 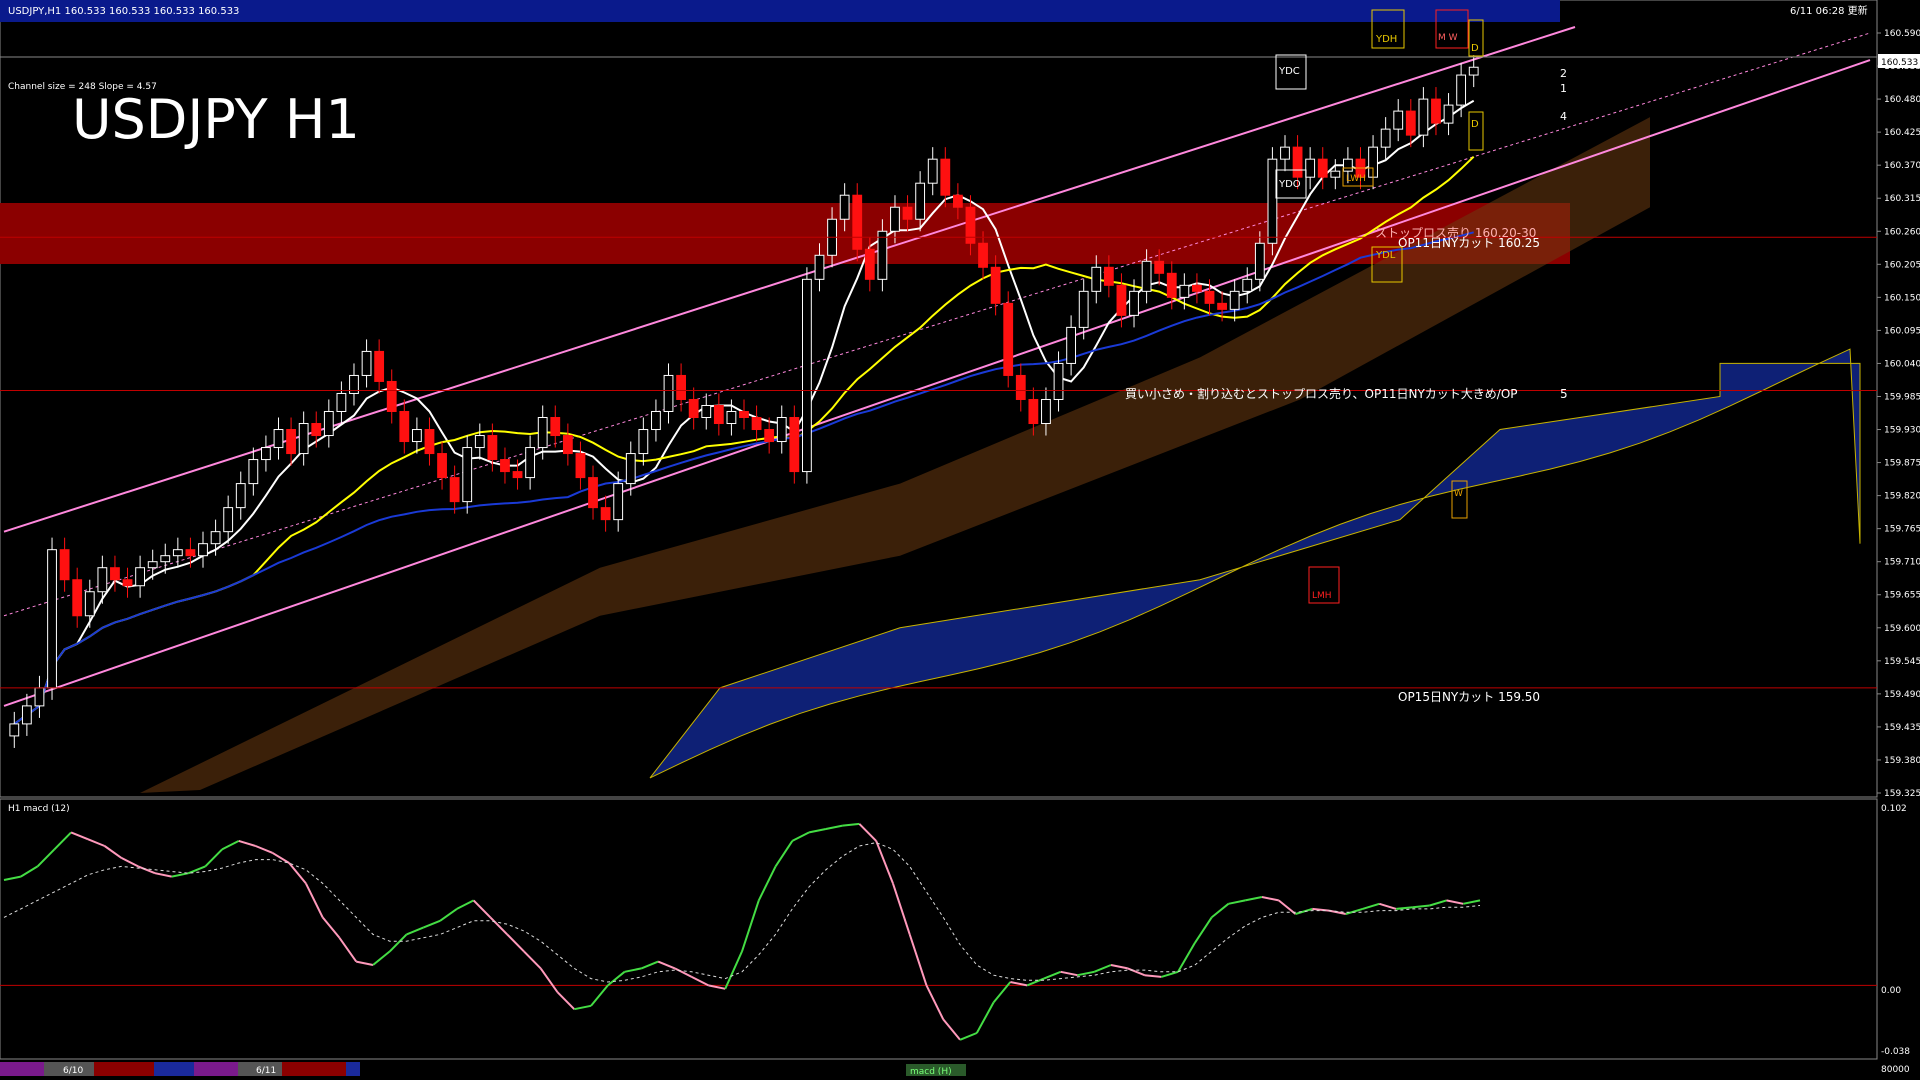 What do you see at coordinates (1386, 39) in the screenshot?
I see `ydh-label: YDH` at bounding box center [1386, 39].